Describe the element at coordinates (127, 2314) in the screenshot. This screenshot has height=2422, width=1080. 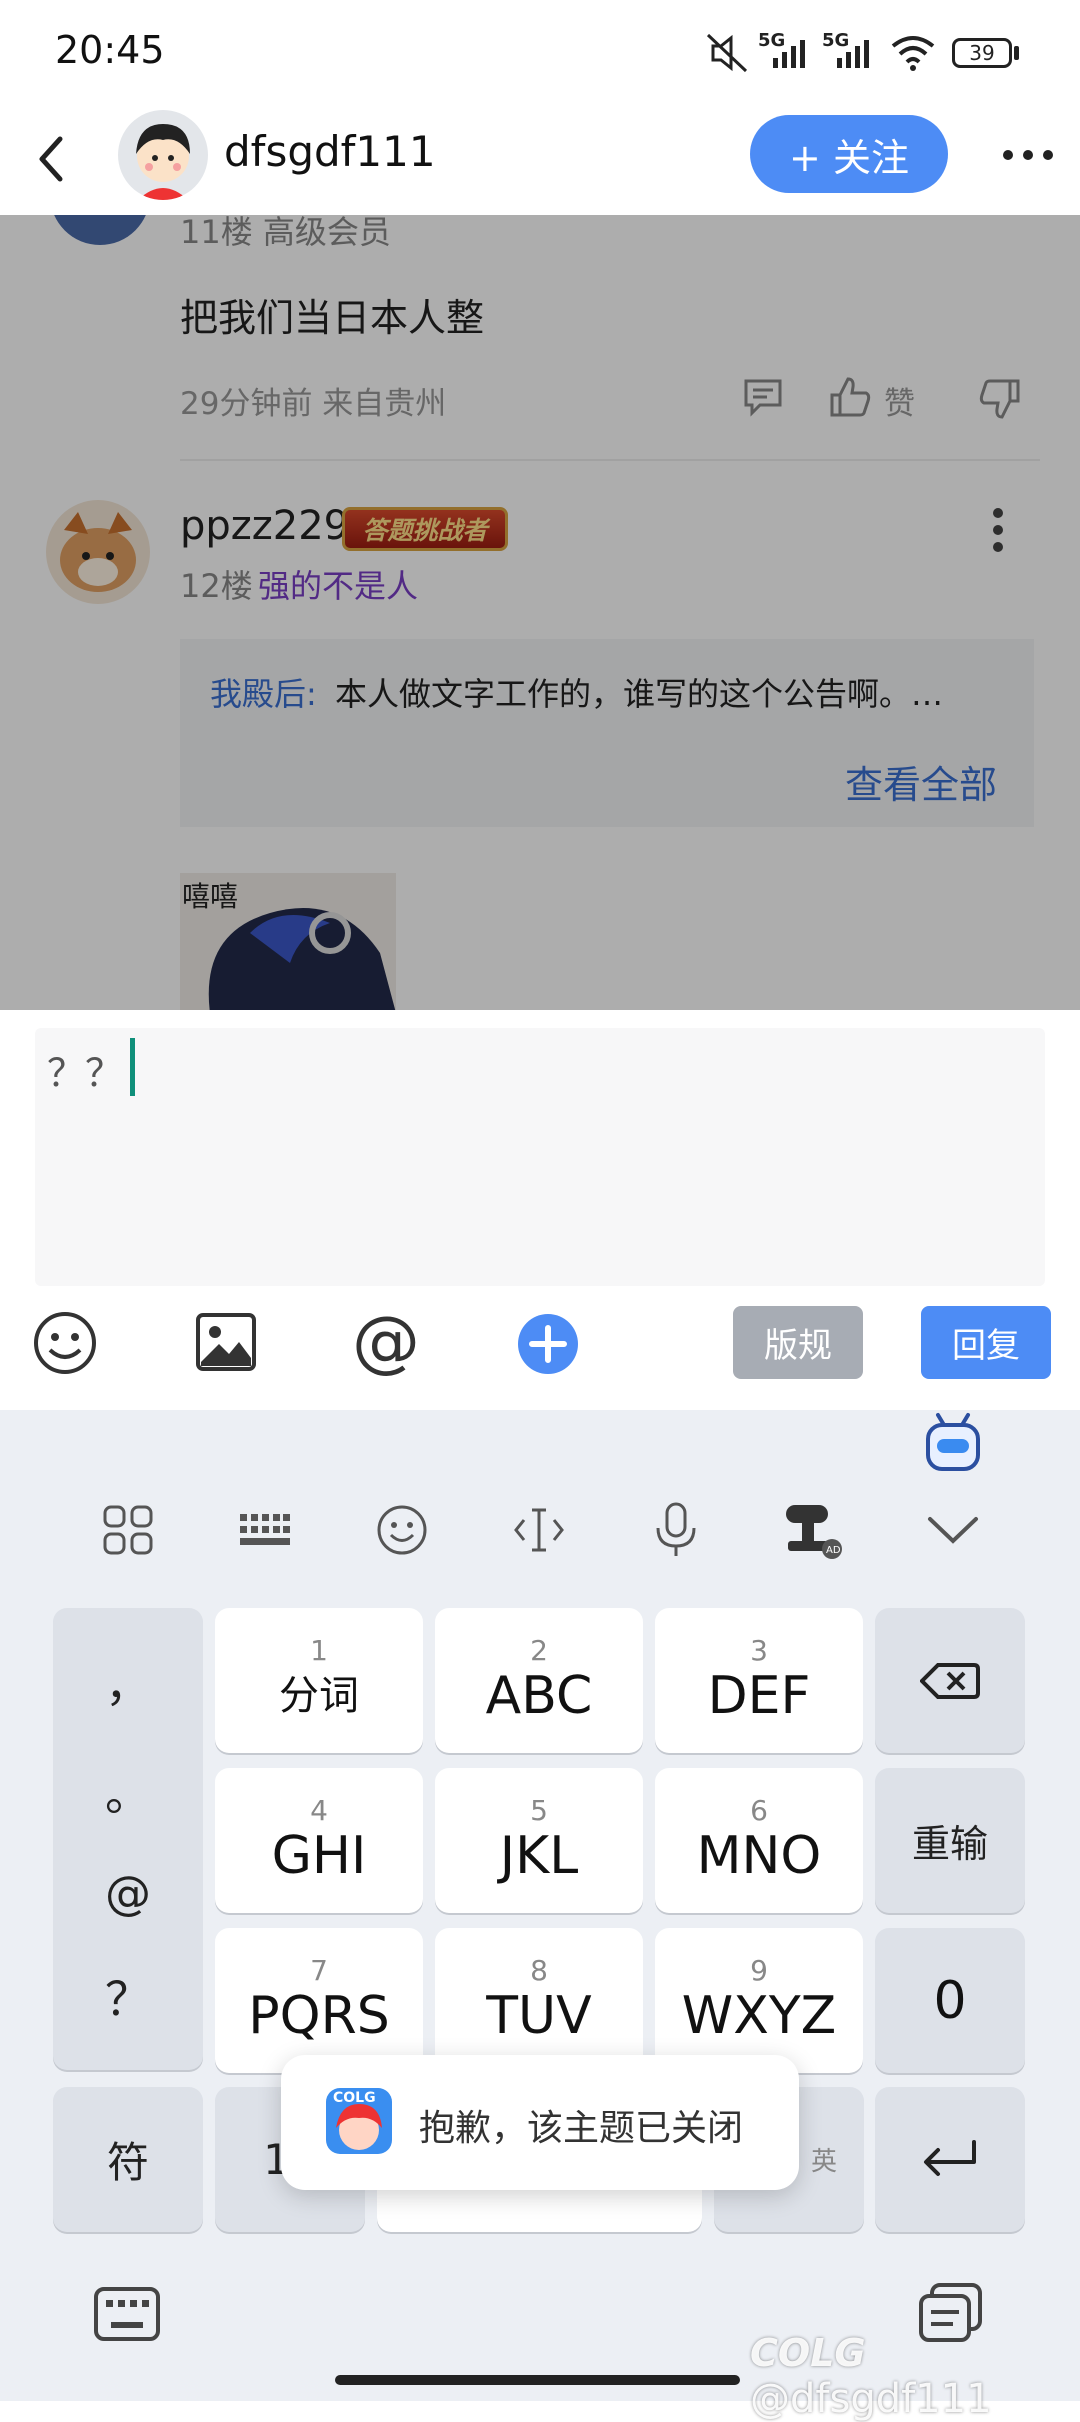
I see `keyboard-switch-icon` at that location.